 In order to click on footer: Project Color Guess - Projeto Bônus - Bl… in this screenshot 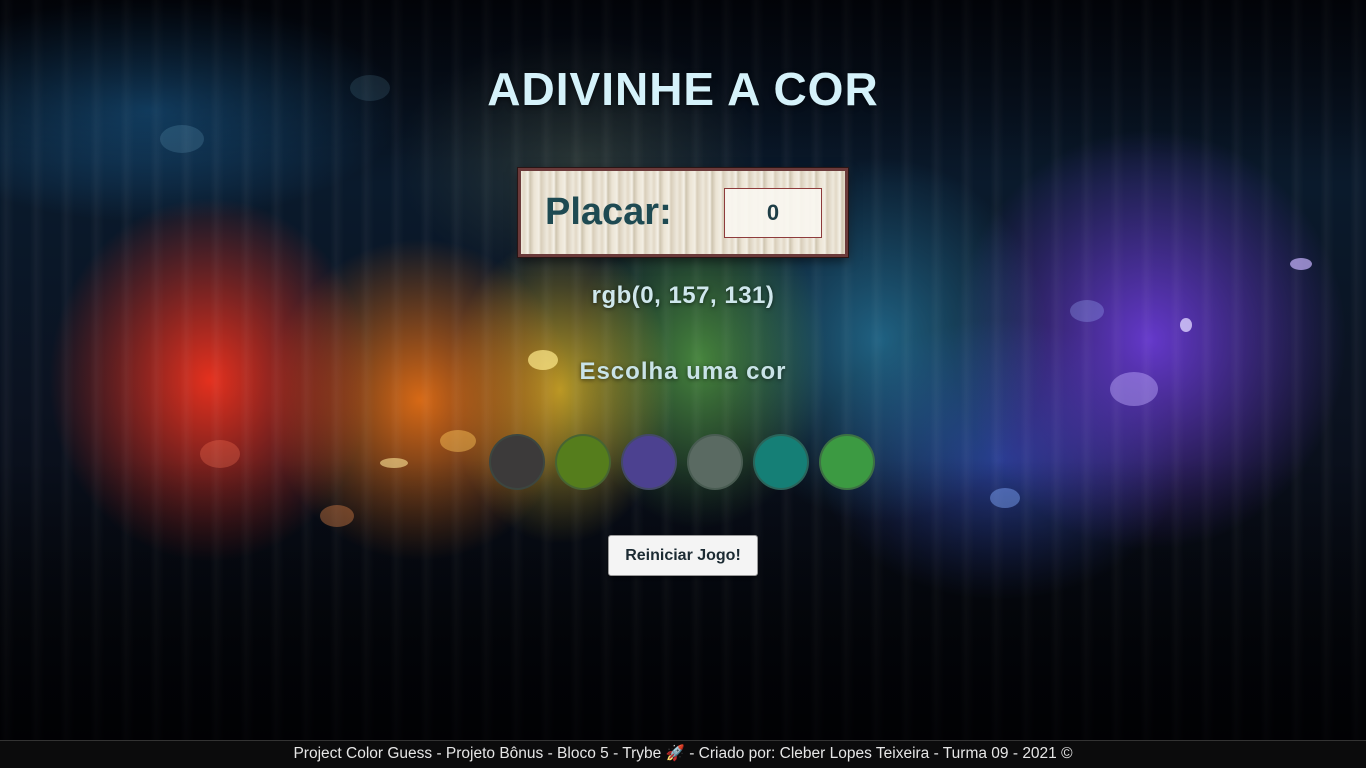, I will do `click(683, 754)`.